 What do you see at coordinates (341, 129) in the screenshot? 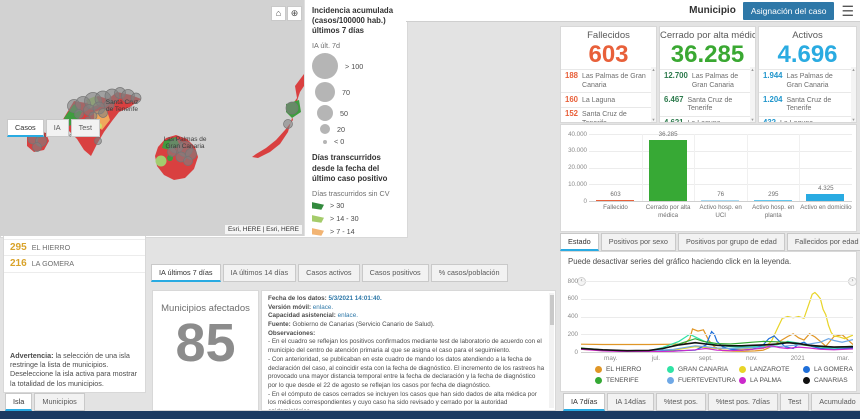
I see `legend-size-label: 20` at bounding box center [341, 129].